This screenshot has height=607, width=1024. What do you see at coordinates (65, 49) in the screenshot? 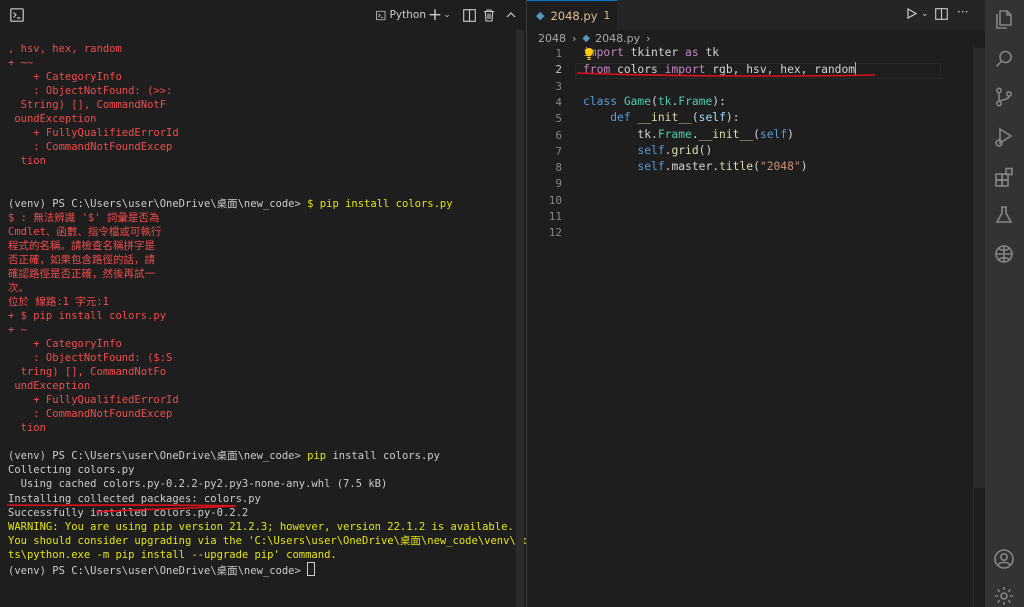
I see `terminal-line: , hsv, hex, random` at bounding box center [65, 49].